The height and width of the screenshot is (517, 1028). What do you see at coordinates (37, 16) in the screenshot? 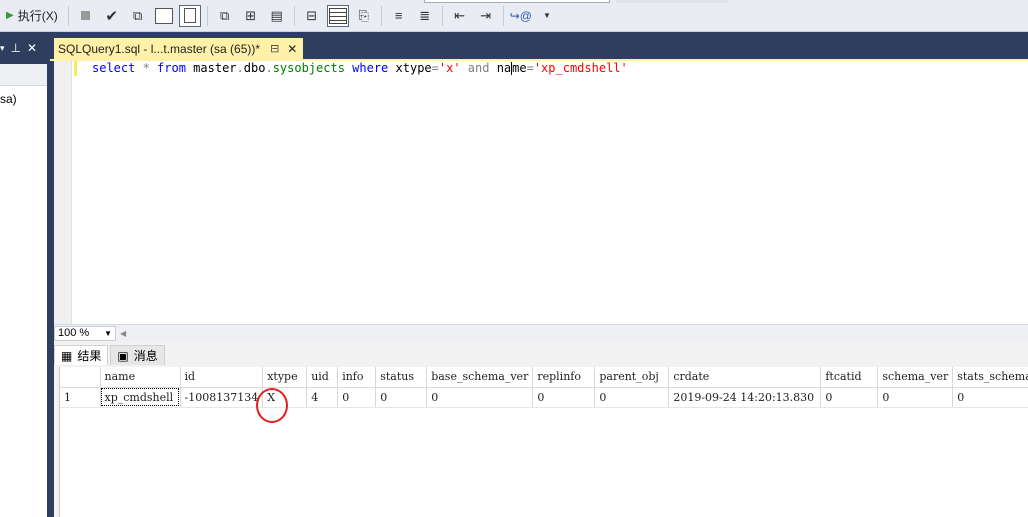
I see `execute-label: 执行(X)` at bounding box center [37, 16].